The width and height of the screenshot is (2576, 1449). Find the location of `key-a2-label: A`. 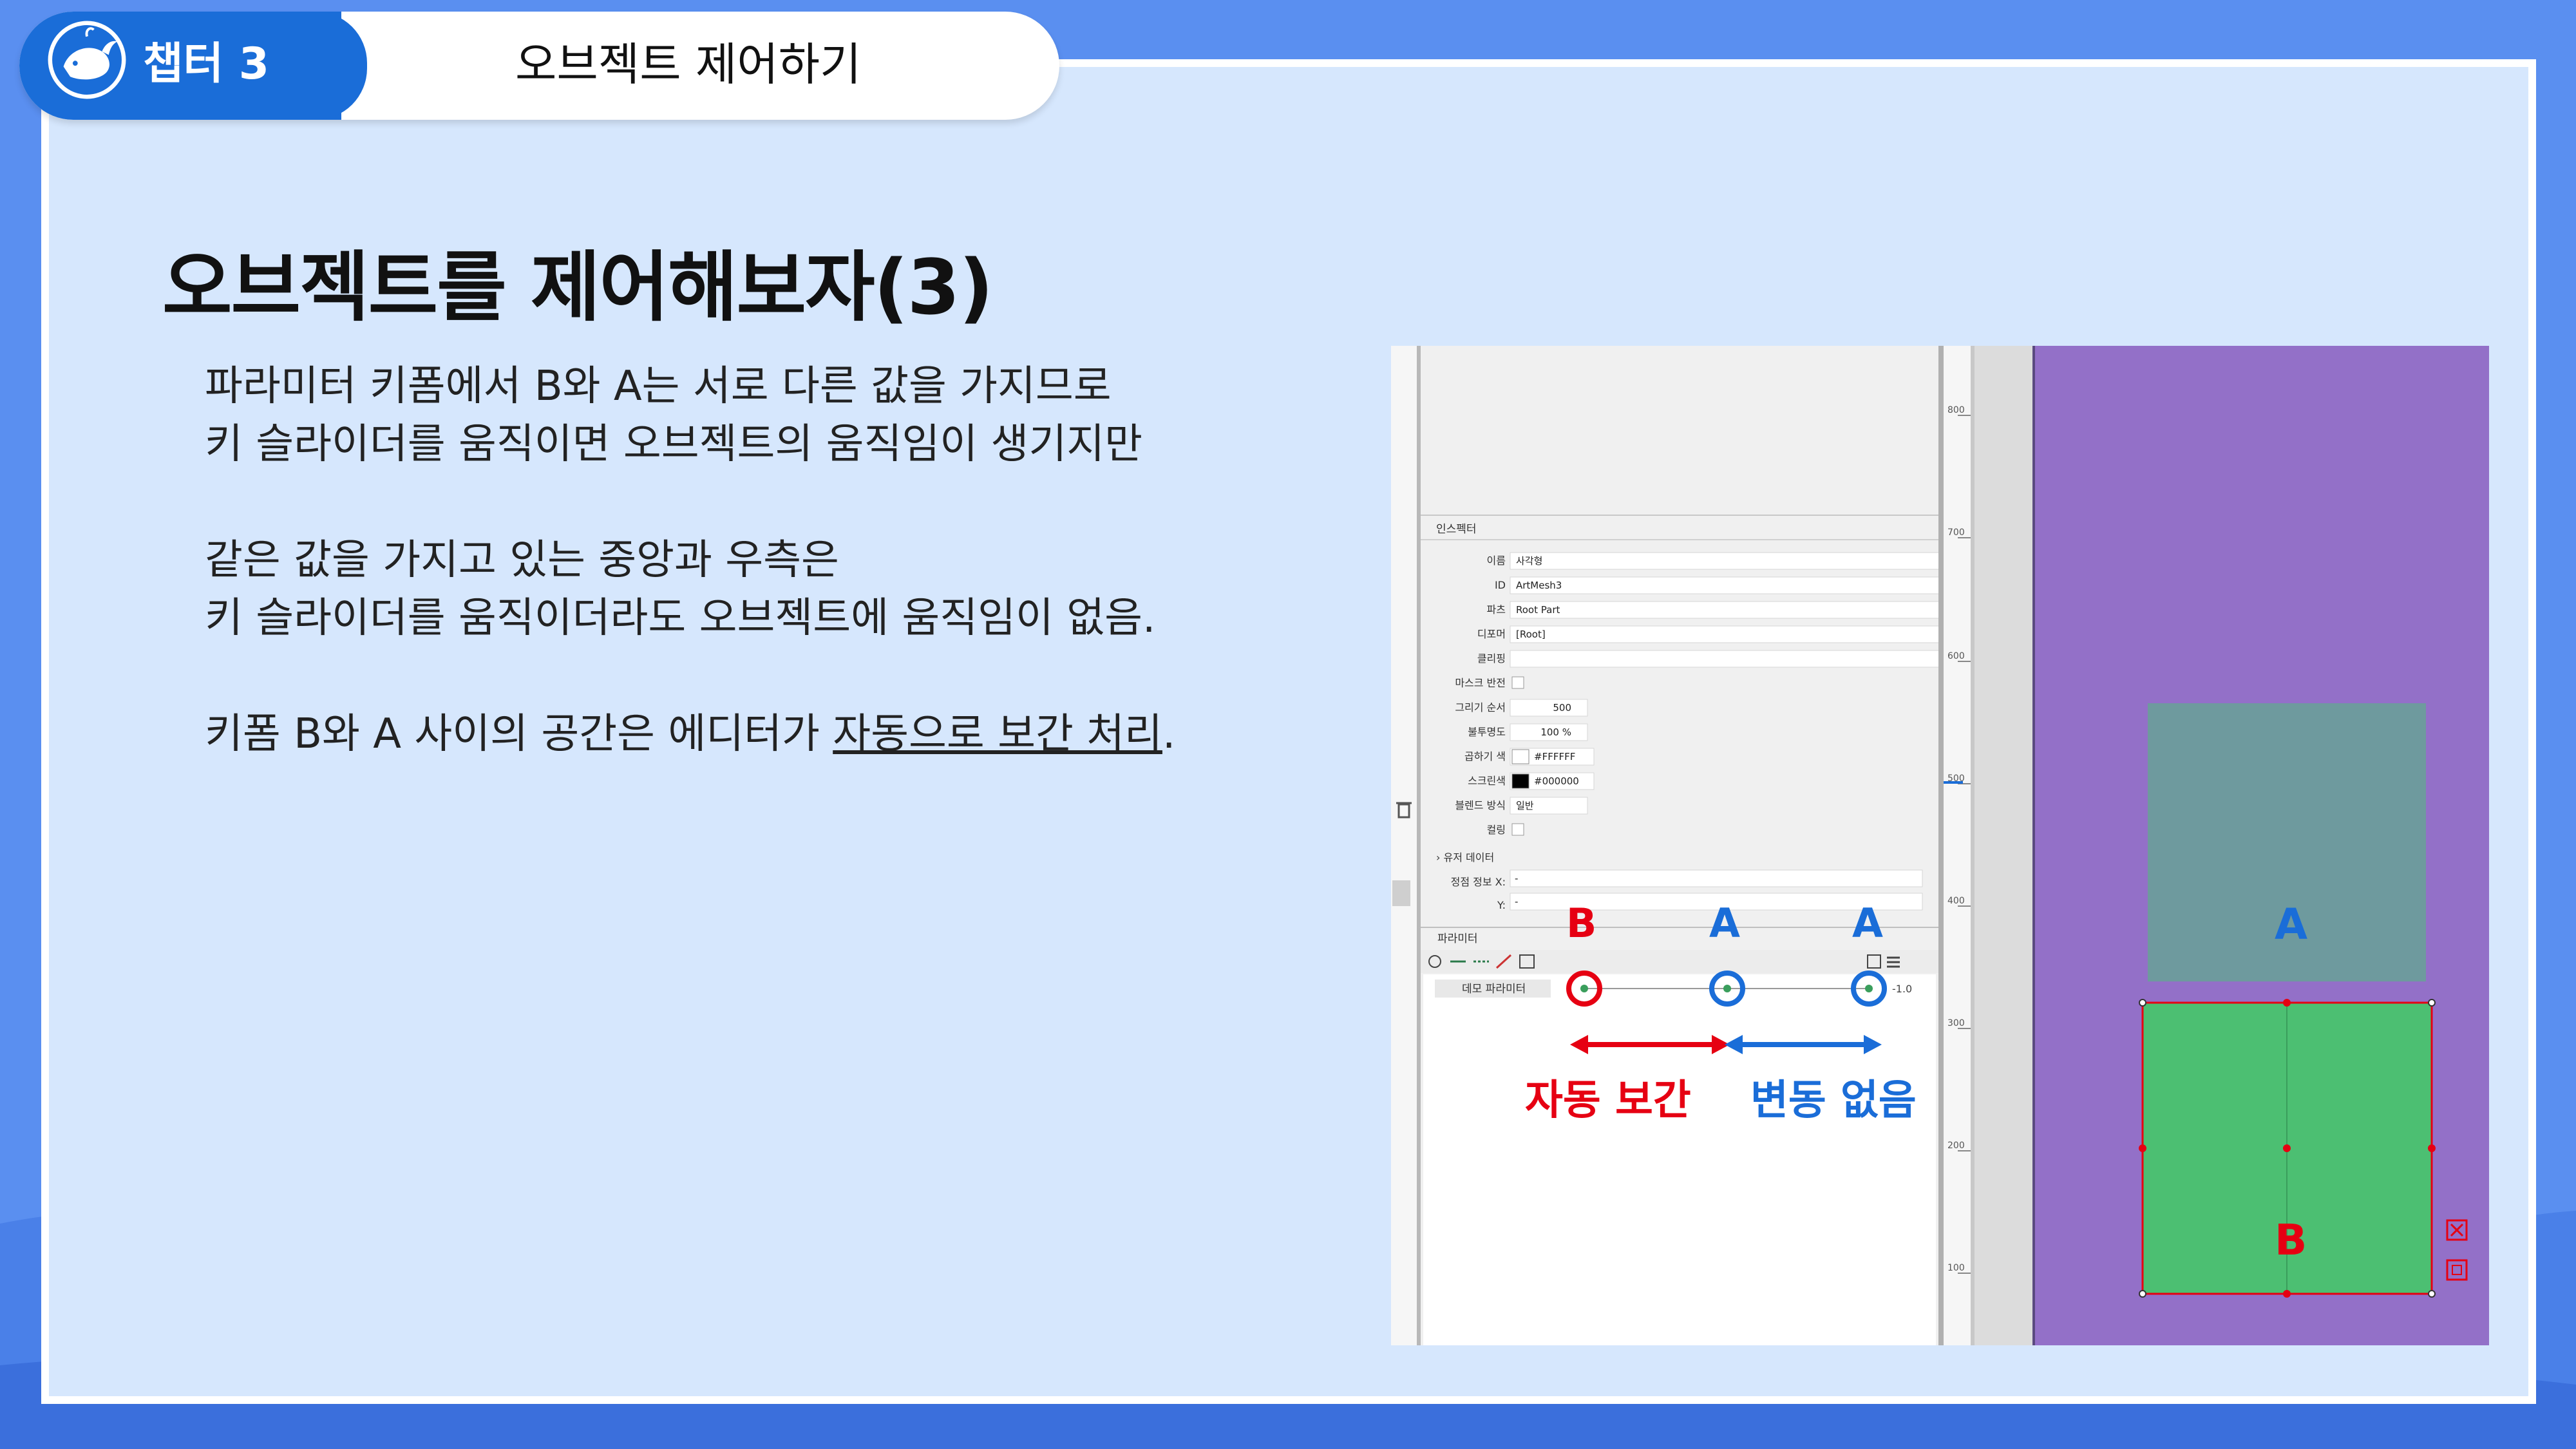

key-a2-label: A is located at coordinates (1867, 923).